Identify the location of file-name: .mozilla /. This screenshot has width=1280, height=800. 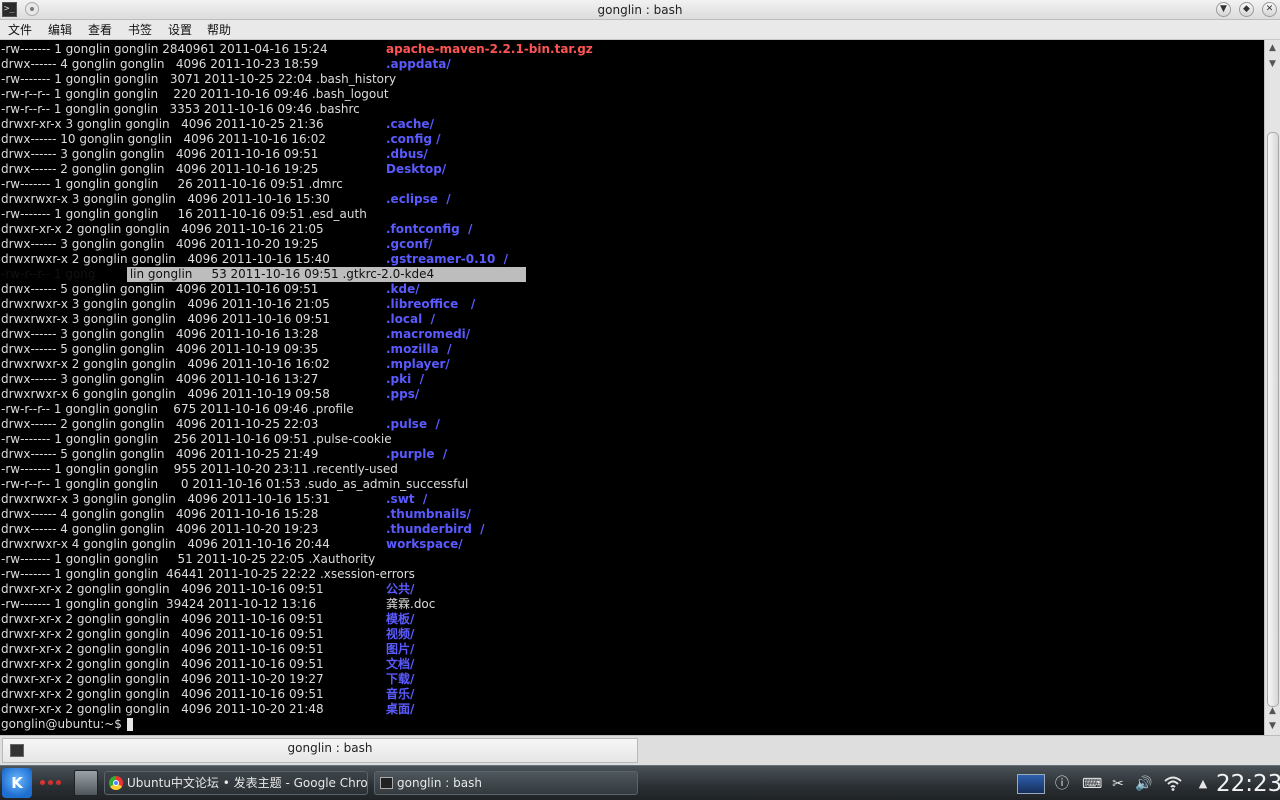
(419, 349).